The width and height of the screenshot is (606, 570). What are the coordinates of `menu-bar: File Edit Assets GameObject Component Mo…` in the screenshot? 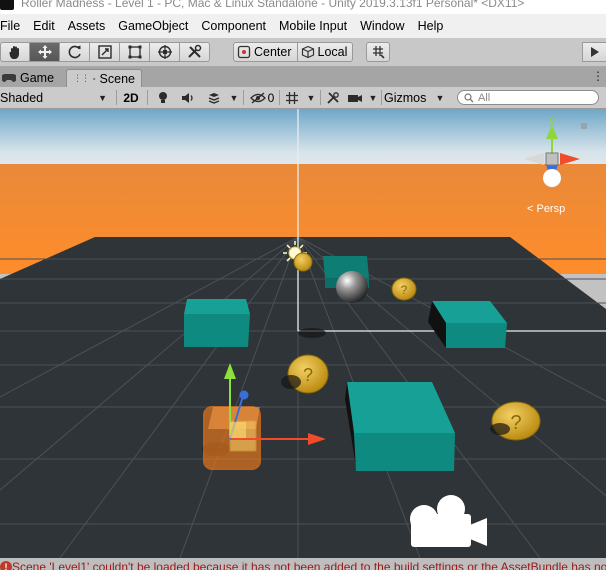 It's located at (303, 26).